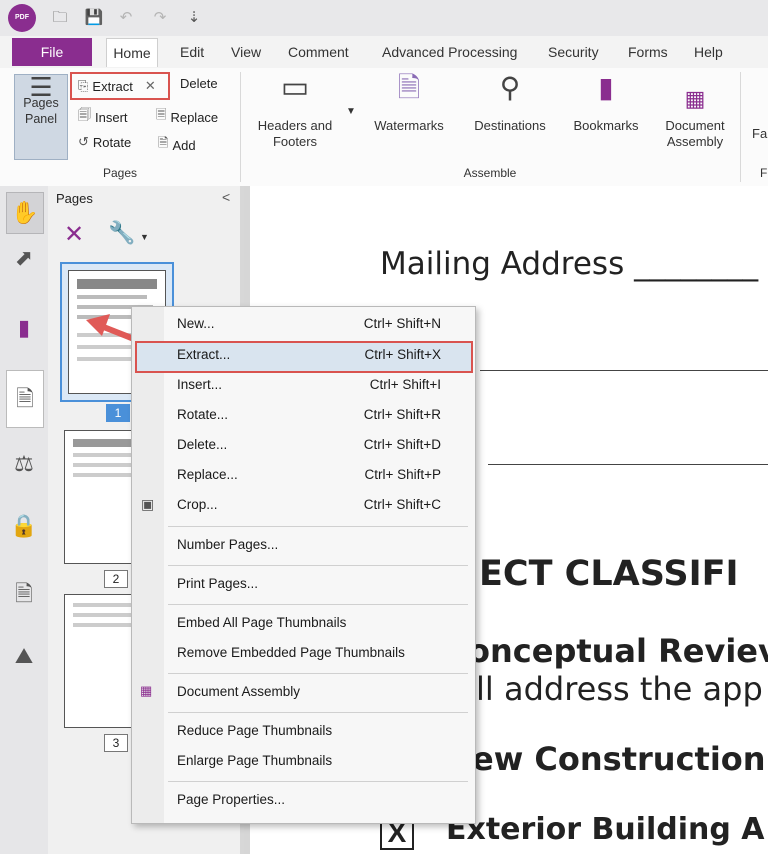  What do you see at coordinates (402, 414) in the screenshot?
I see `menu-item-shortcut: Ctrl+ Shift+R` at bounding box center [402, 414].